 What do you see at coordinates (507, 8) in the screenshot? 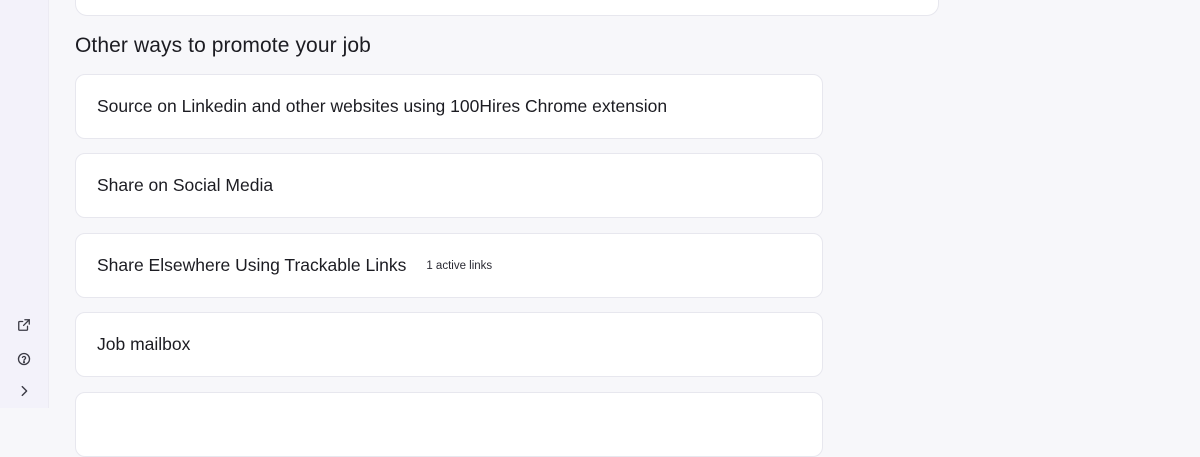
I see `previous-card` at bounding box center [507, 8].